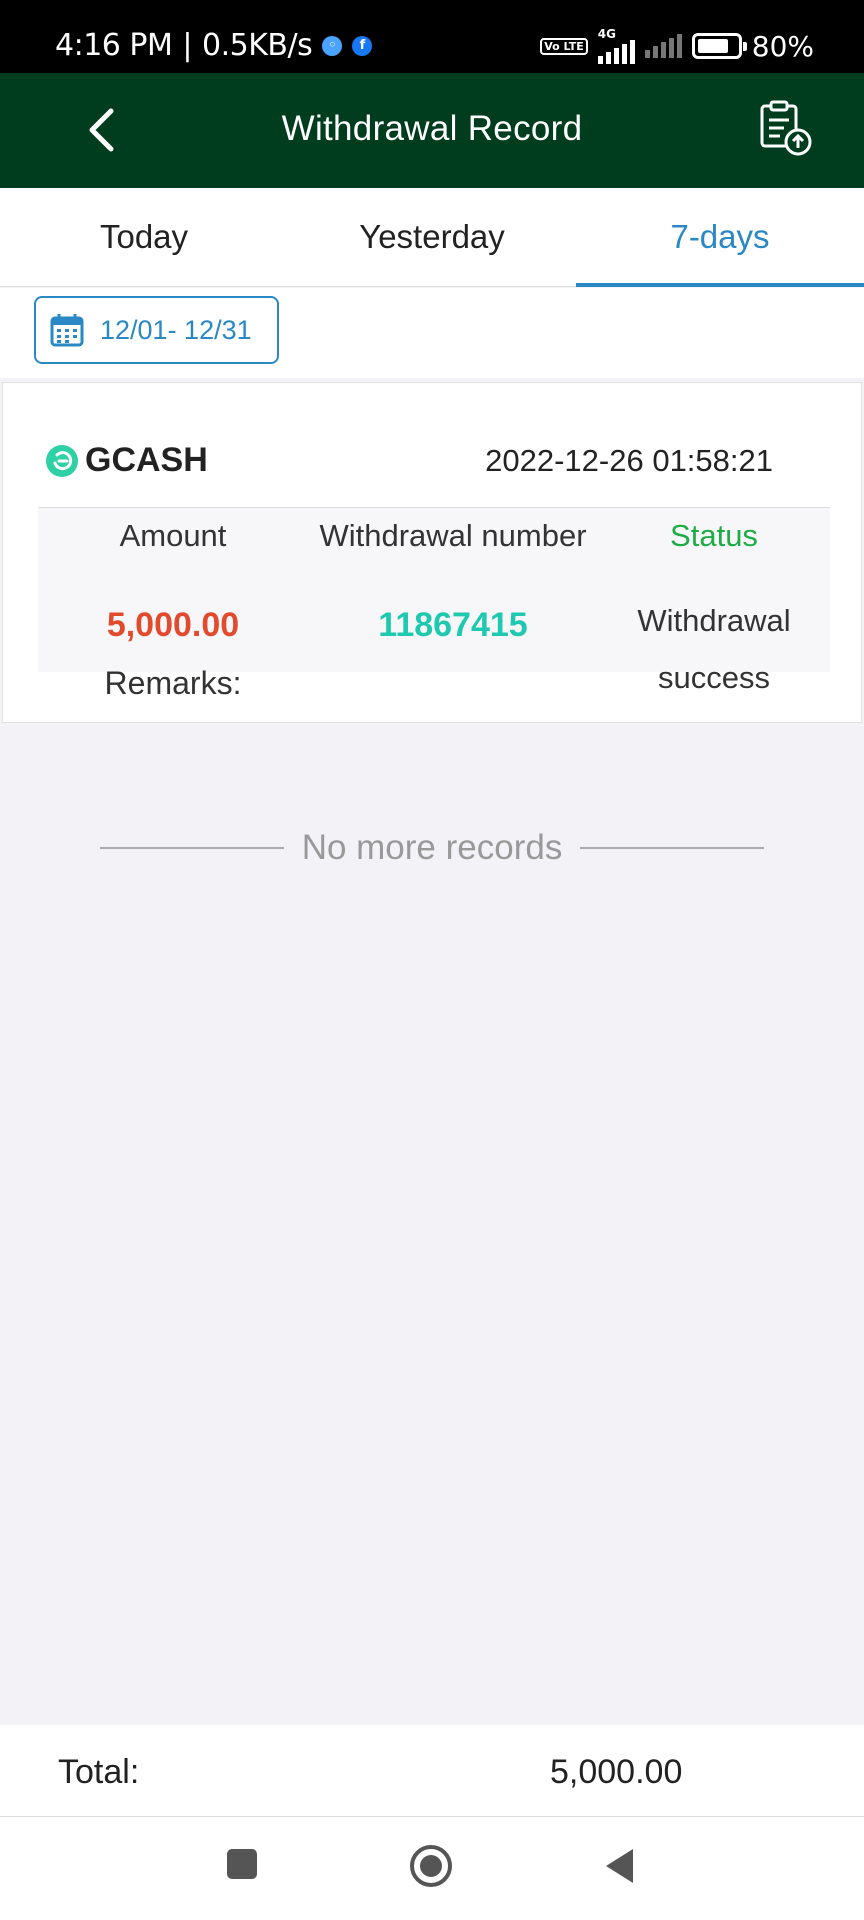  Describe the element at coordinates (432, 1771) in the screenshot. I see `total-bar: Total: 5,000.00` at that location.